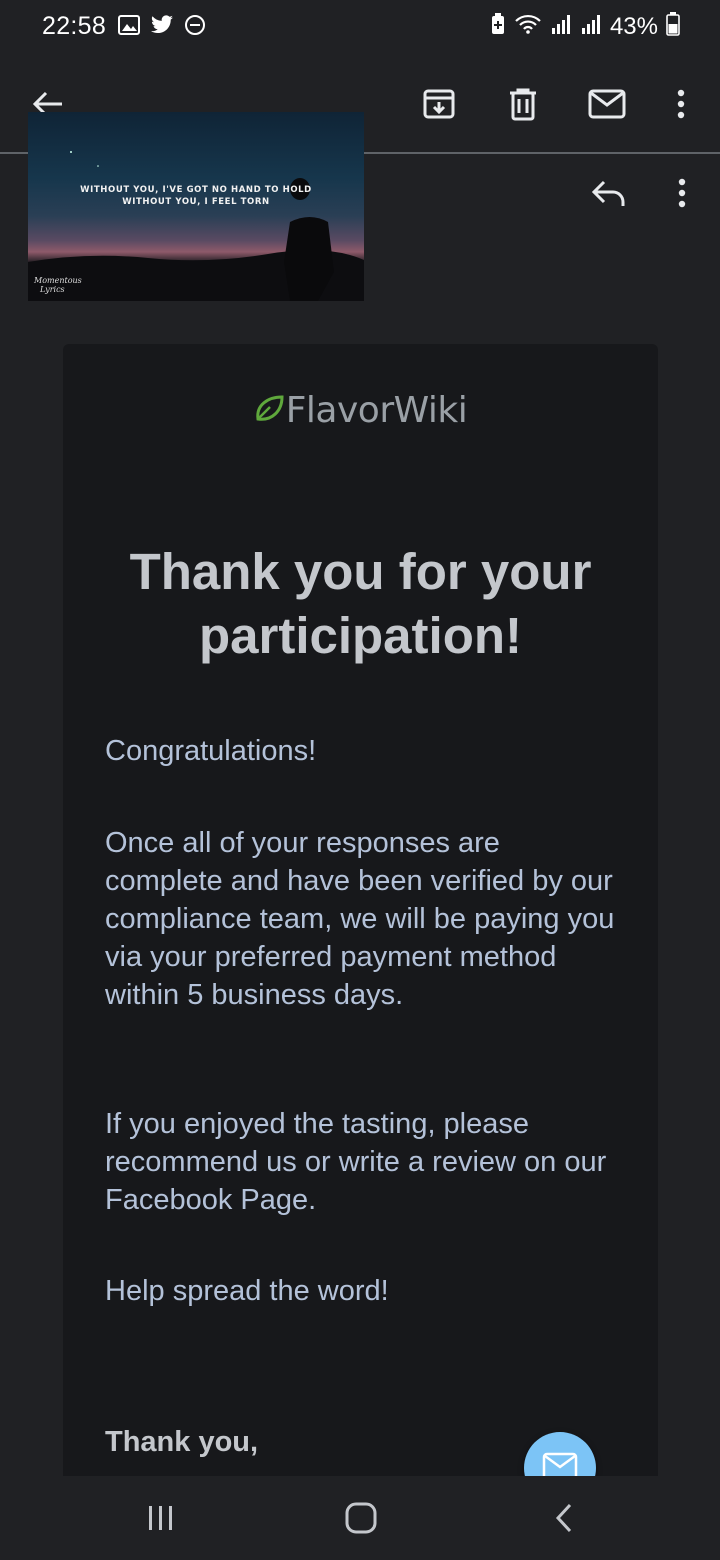  What do you see at coordinates (129, 27) in the screenshot?
I see `gallery-icon` at bounding box center [129, 27].